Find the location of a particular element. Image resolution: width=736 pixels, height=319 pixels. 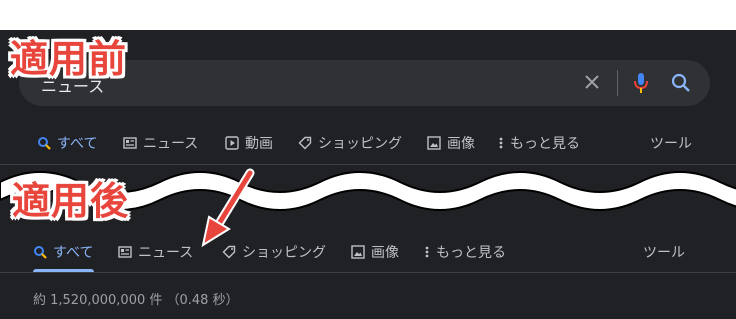

search-bar-divider is located at coordinates (617, 83).